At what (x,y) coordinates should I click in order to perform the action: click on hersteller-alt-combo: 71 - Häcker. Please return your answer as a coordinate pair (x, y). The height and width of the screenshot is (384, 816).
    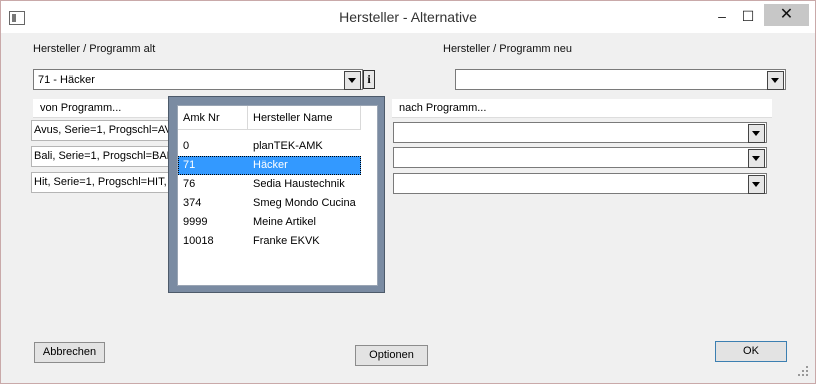
    Looking at the image, I should click on (198, 79).